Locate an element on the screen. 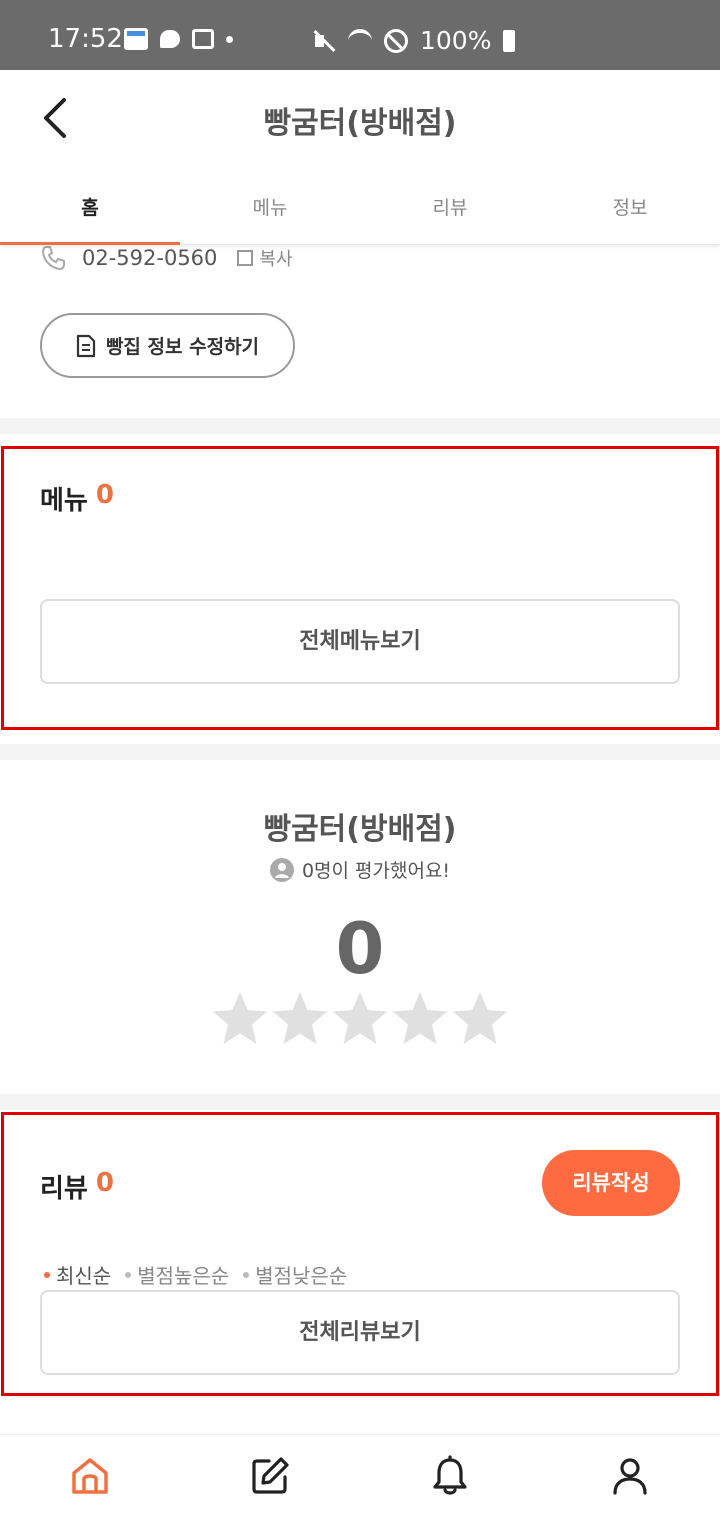 The width and height of the screenshot is (720, 1520). app-header: 빵굼터(방배점) is located at coordinates (360, 117).